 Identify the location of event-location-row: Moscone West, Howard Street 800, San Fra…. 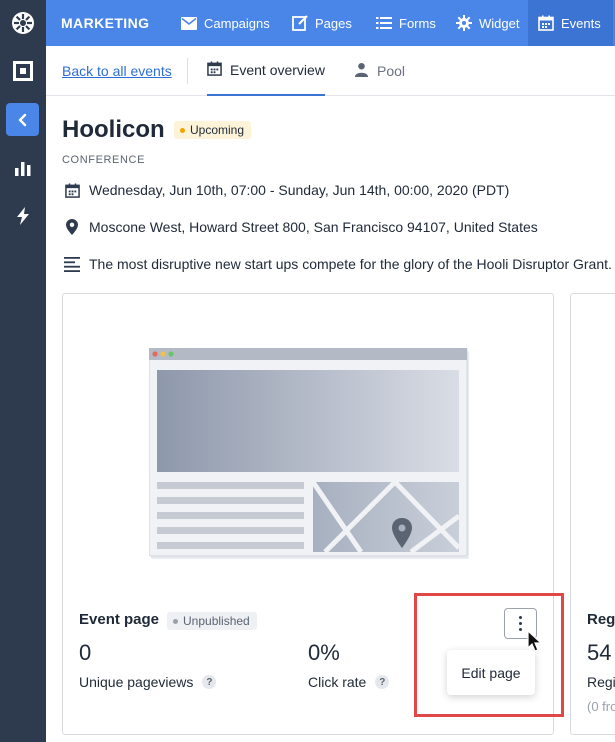
(301, 227).